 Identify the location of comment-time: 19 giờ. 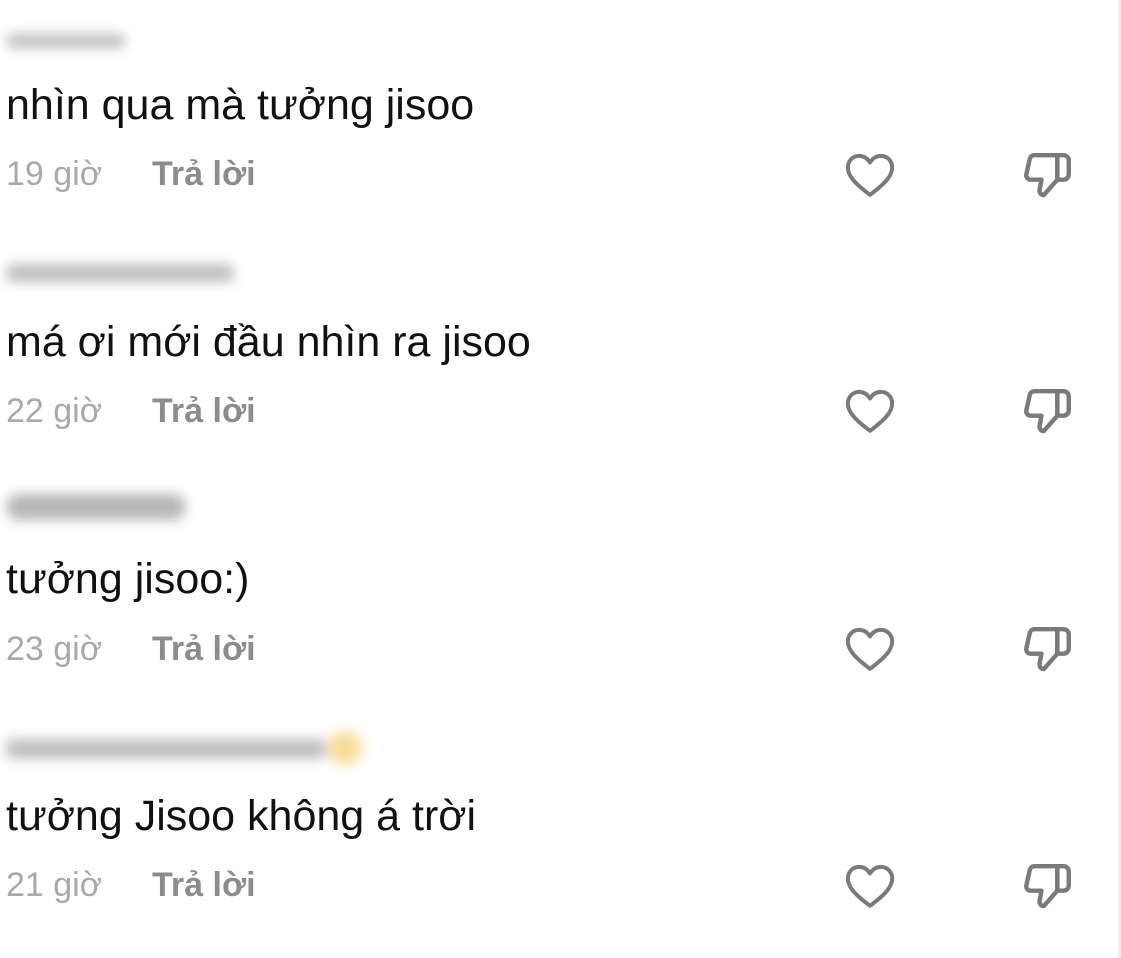
(54, 173).